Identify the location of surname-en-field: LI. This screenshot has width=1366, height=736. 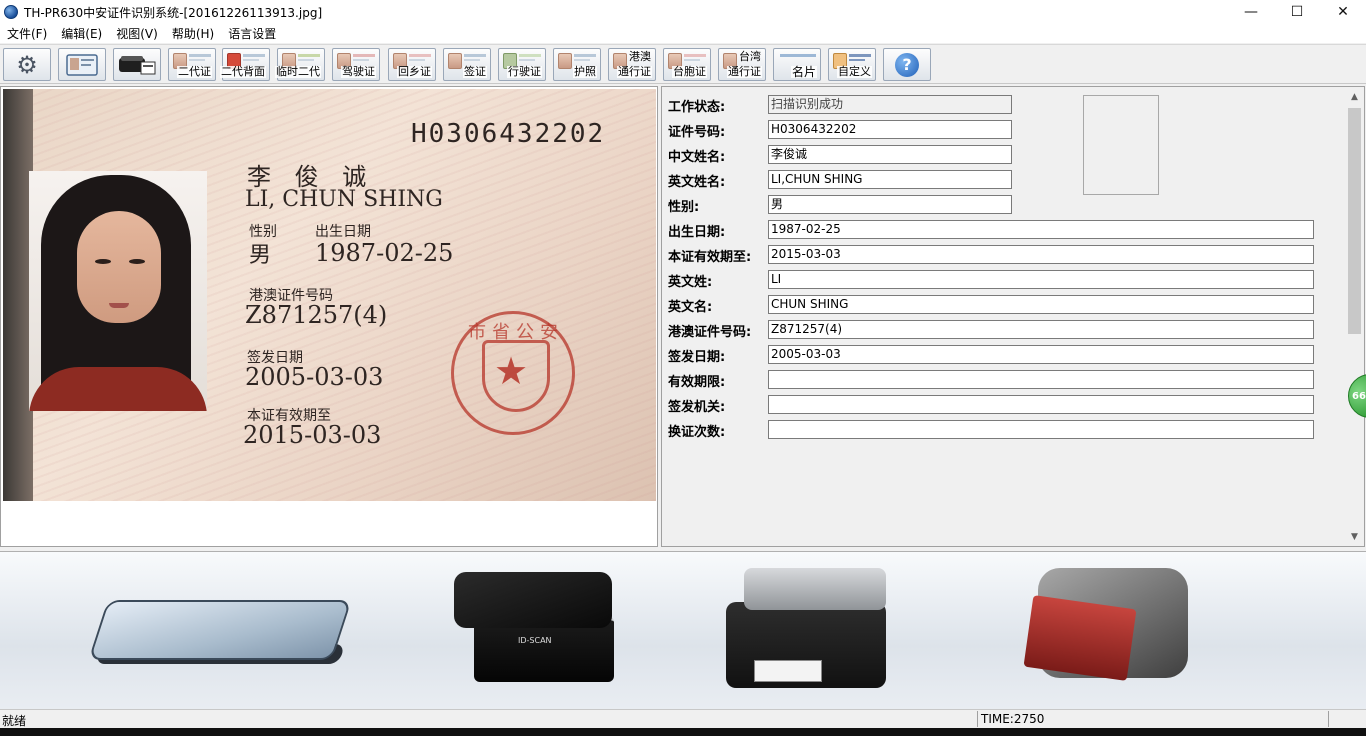
(1041, 279).